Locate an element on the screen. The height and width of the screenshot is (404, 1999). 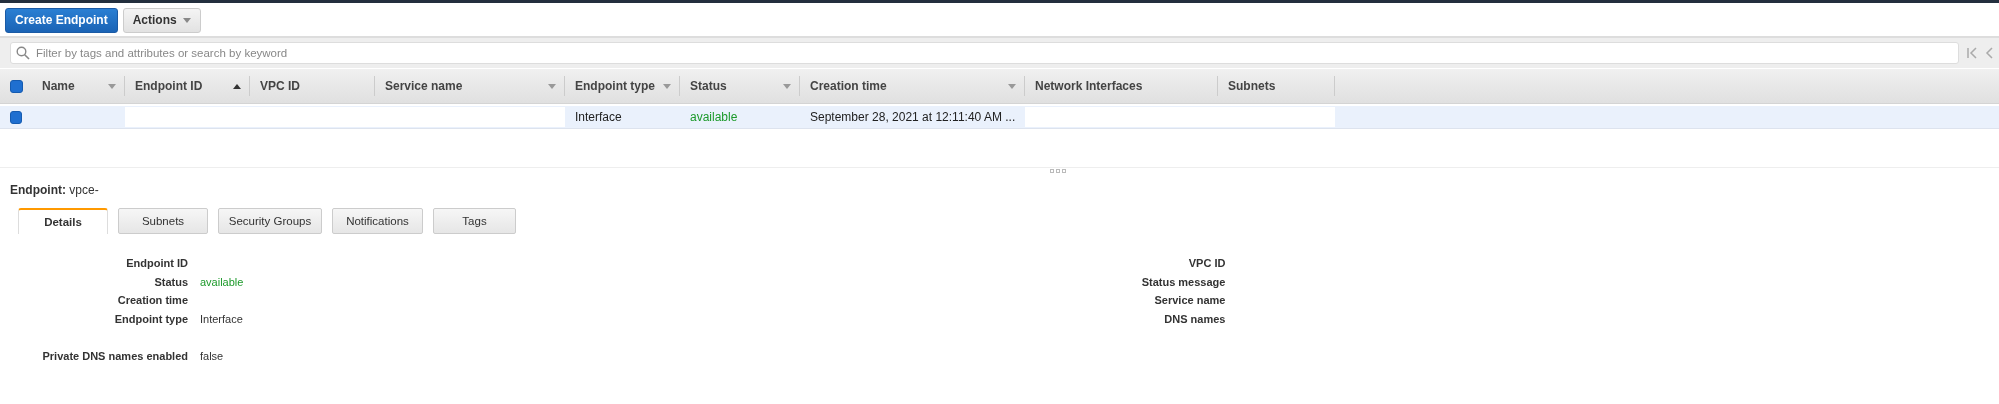
tab: Tags is located at coordinates (474, 221).